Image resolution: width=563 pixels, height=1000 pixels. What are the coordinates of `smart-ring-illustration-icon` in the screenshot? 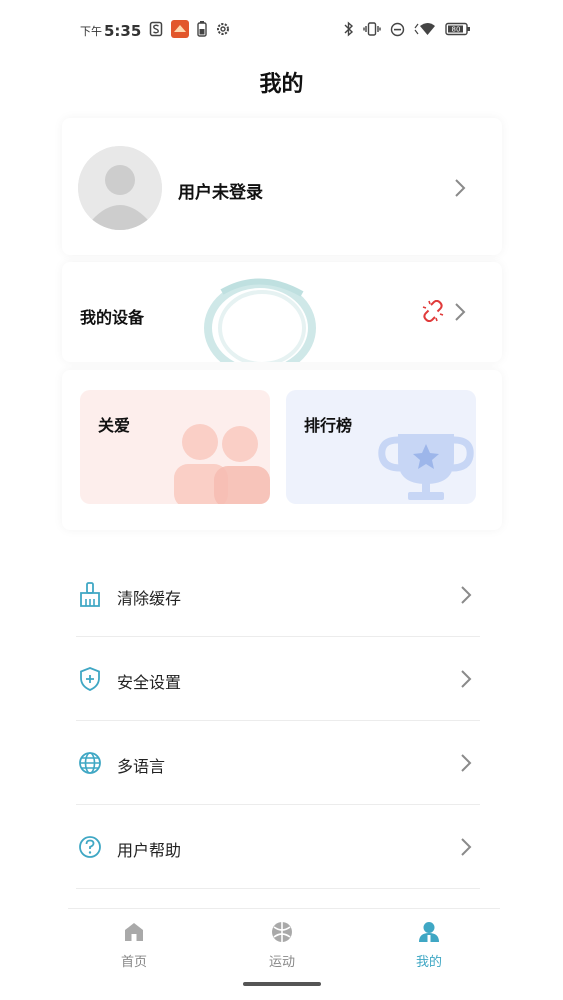 It's located at (260, 320).